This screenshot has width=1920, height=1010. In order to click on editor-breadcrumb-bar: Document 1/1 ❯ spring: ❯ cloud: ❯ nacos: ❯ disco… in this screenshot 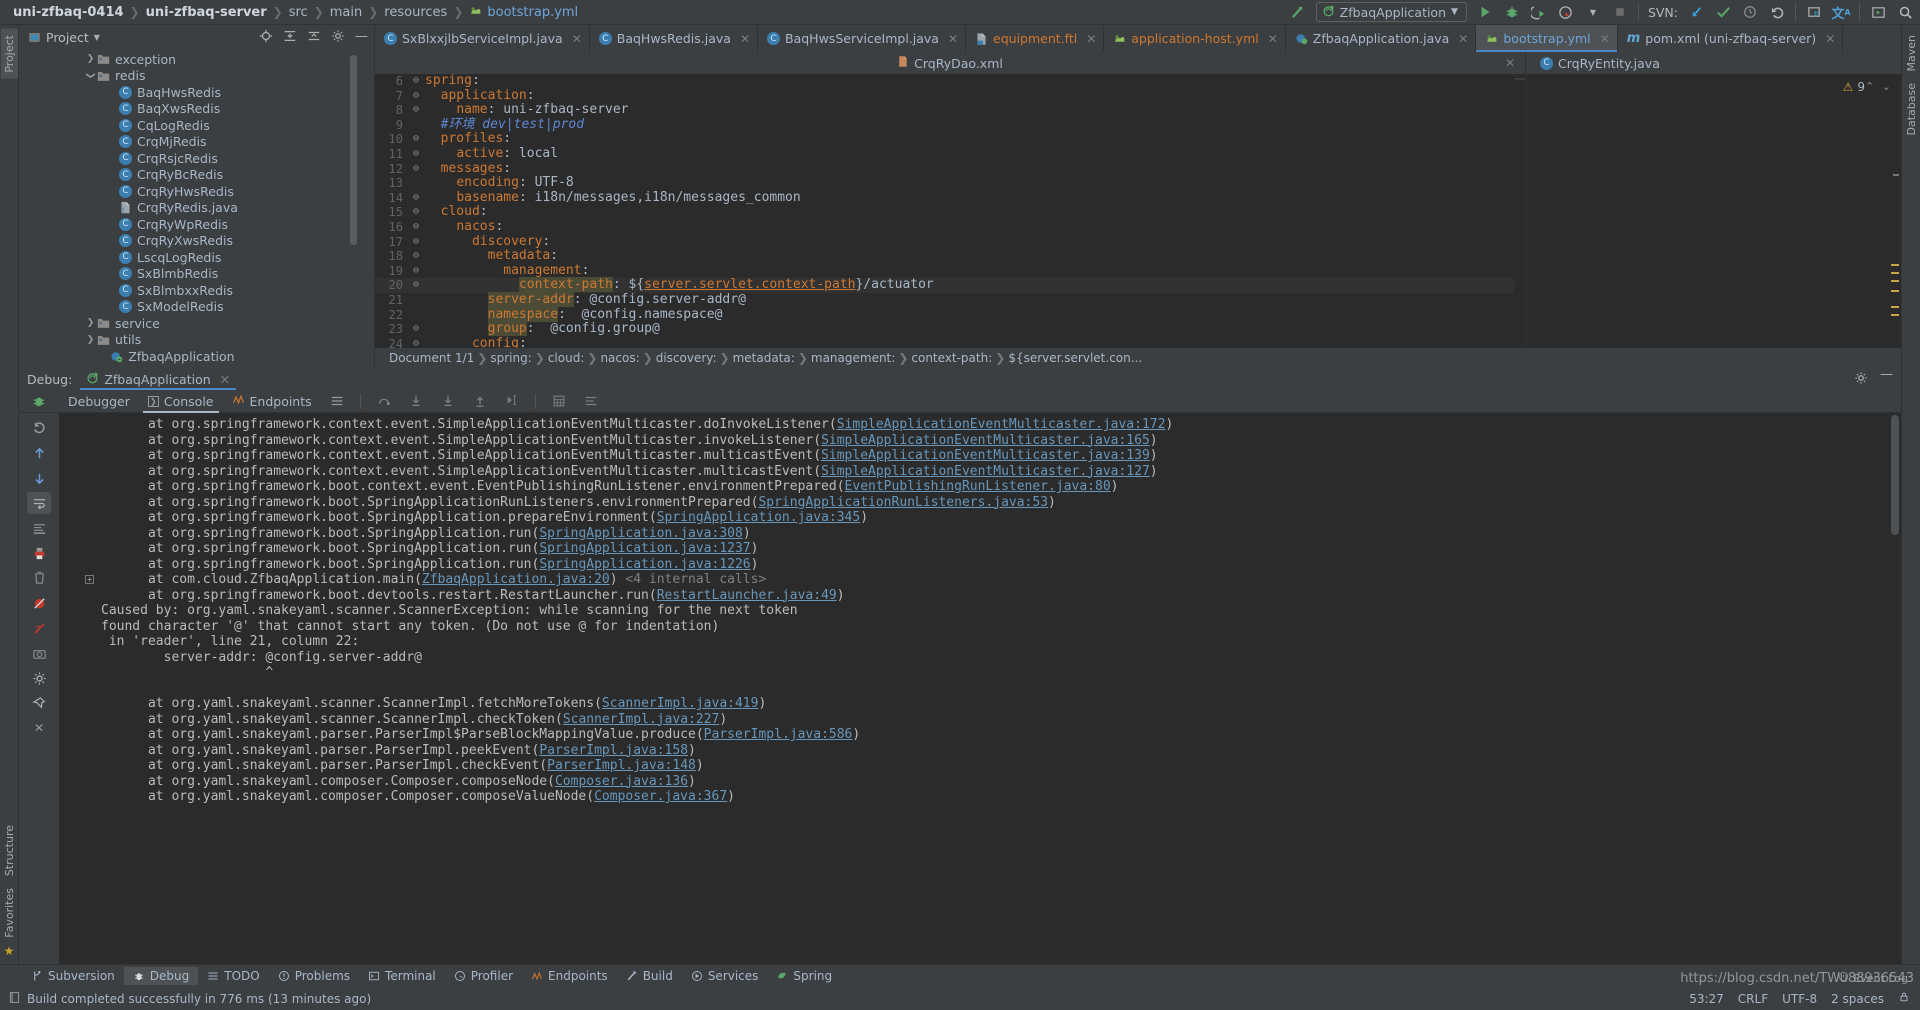, I will do `click(1138, 358)`.